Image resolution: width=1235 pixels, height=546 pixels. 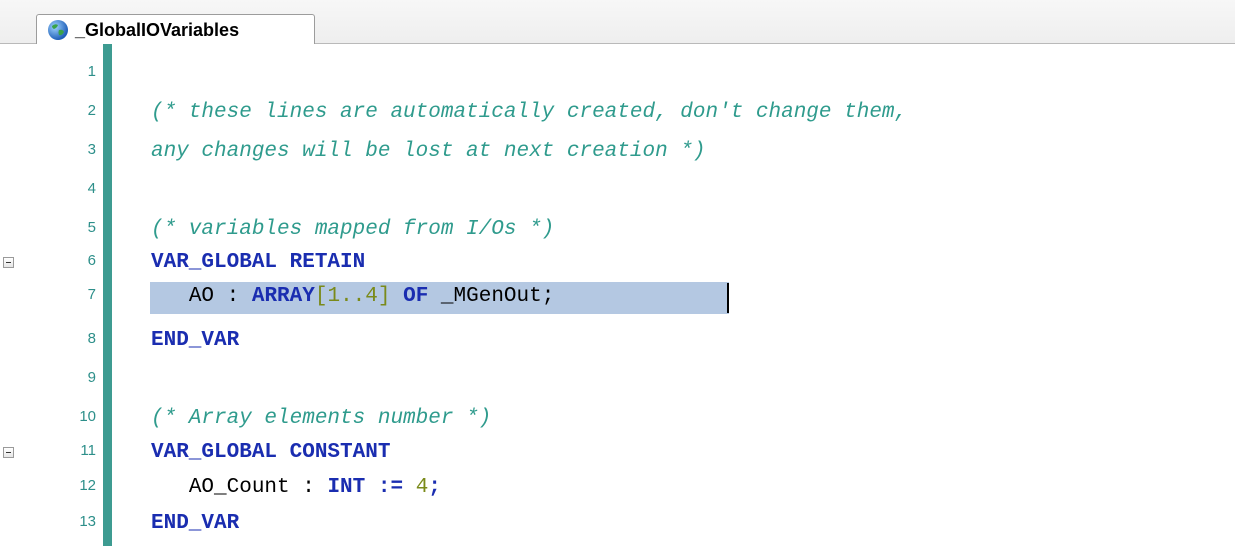 I want to click on code-line-4: 4, so click(x=617, y=191).